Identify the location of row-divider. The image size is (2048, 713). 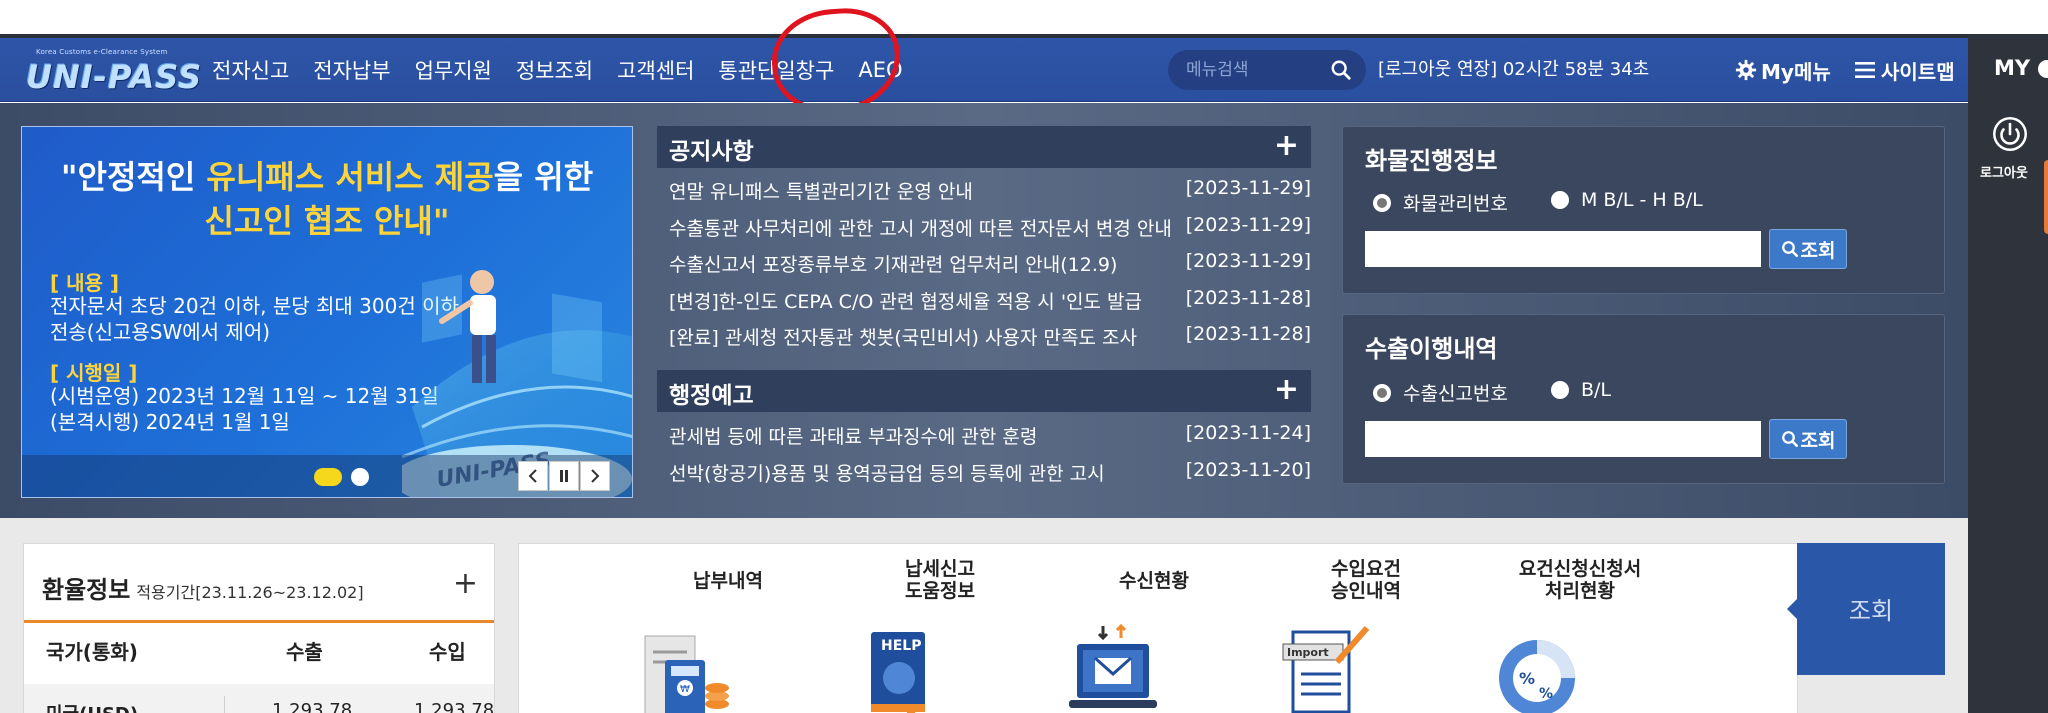
(224, 704).